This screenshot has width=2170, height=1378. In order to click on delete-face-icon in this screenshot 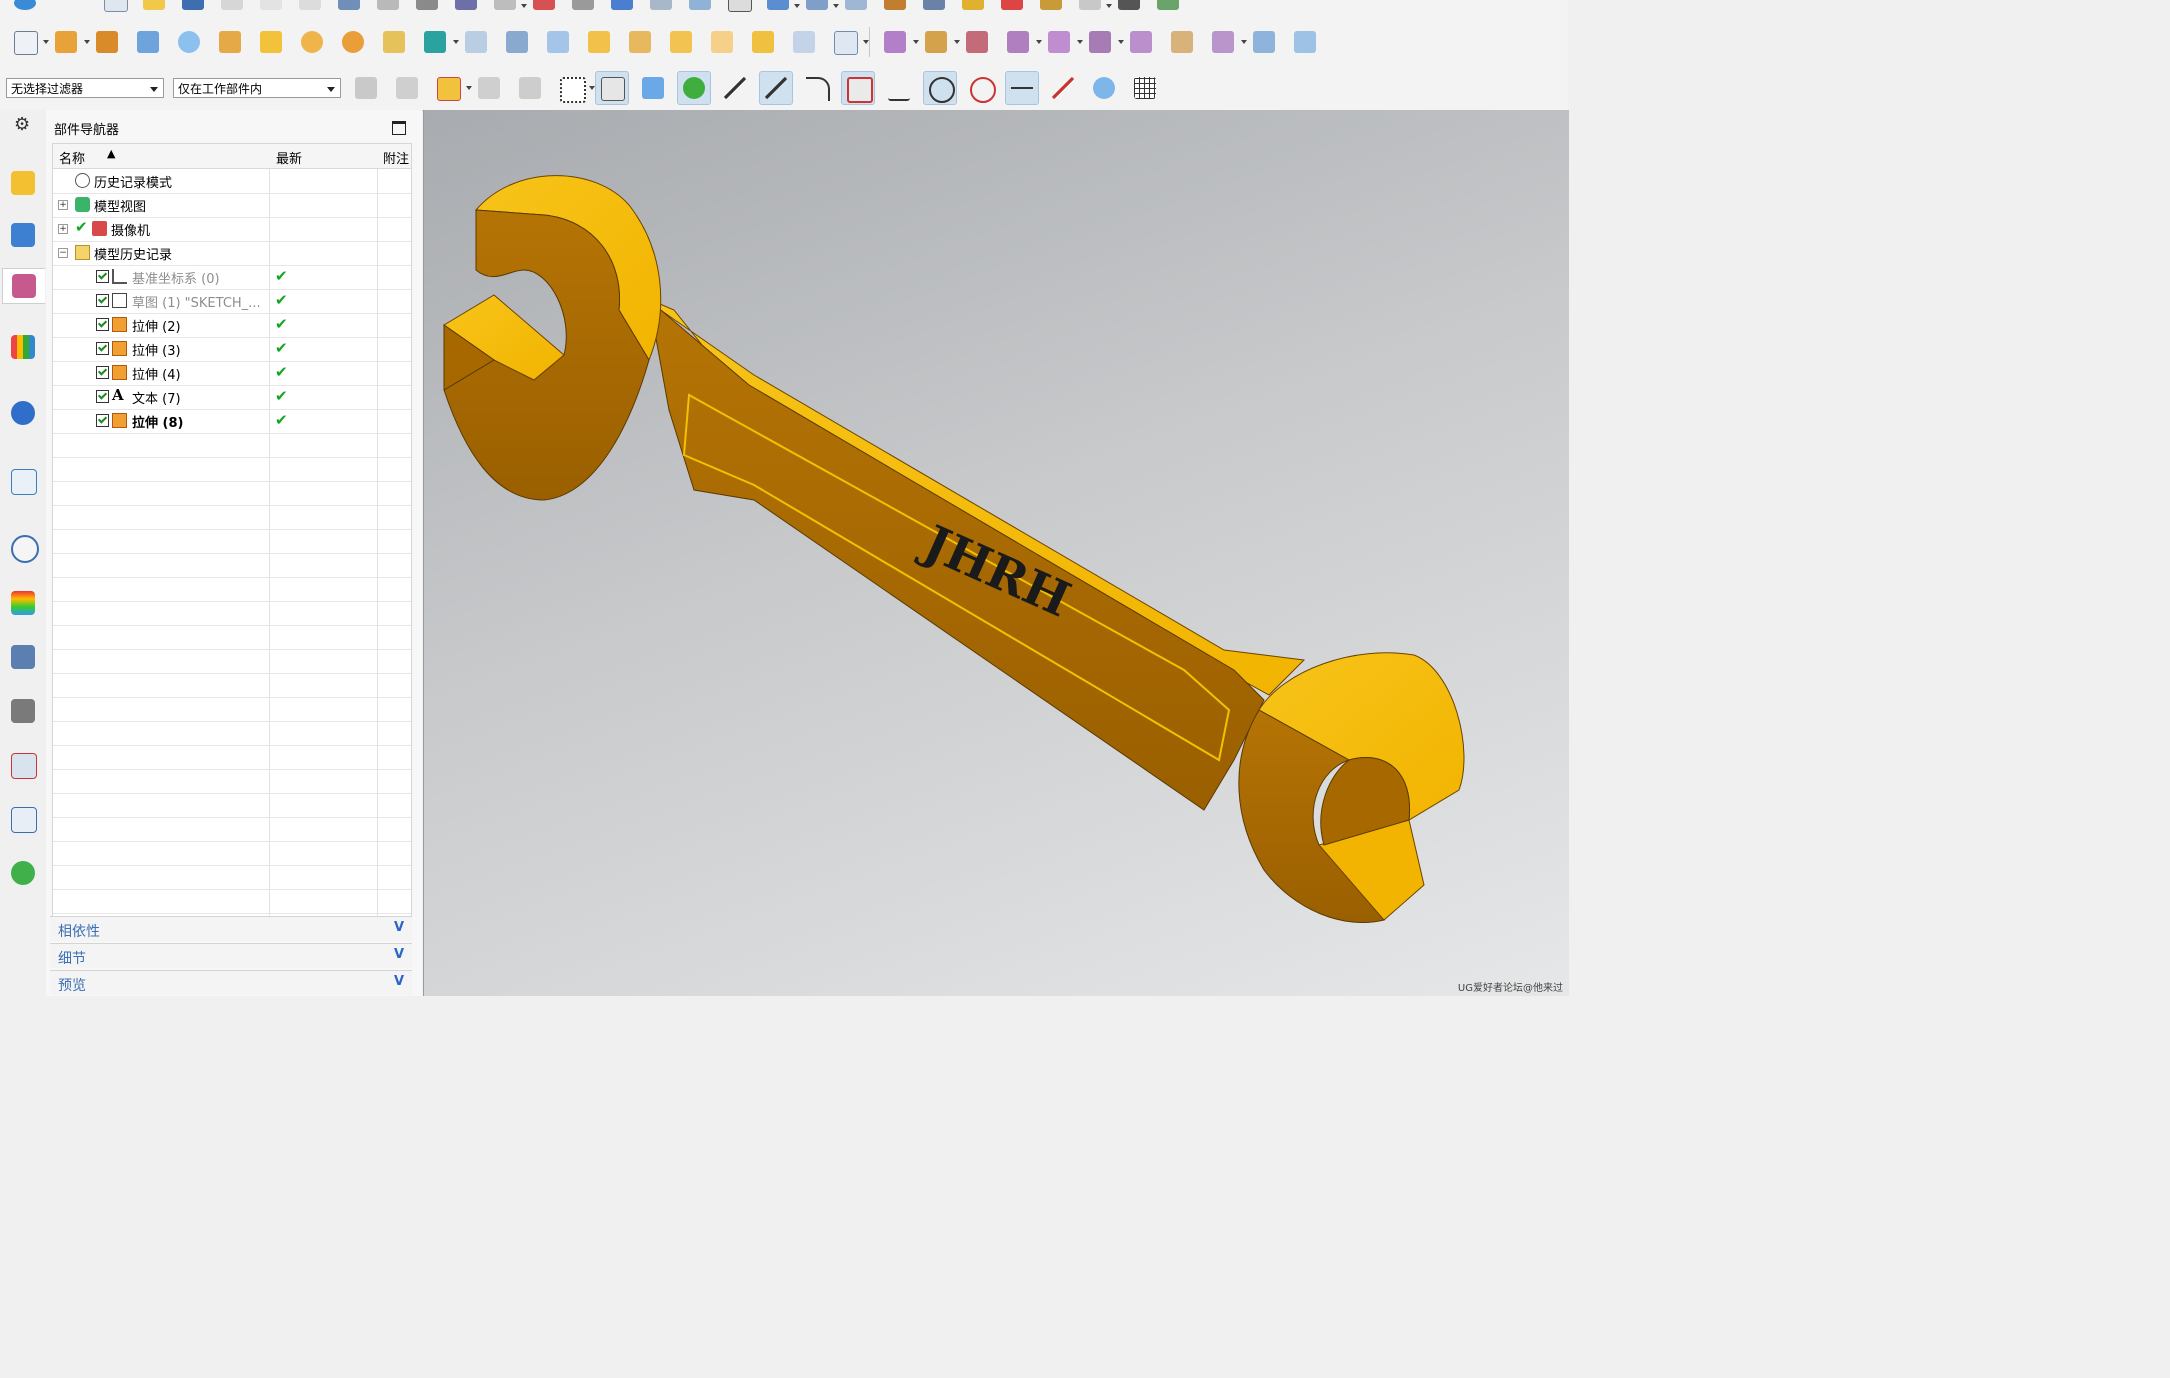, I will do `click(977, 42)`.